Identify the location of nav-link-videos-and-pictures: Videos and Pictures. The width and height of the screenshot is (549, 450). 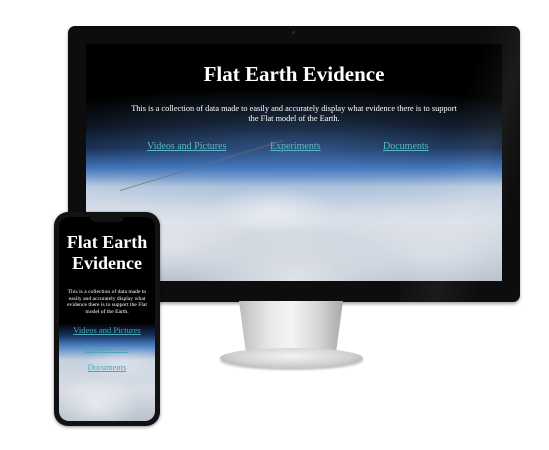
(186, 146).